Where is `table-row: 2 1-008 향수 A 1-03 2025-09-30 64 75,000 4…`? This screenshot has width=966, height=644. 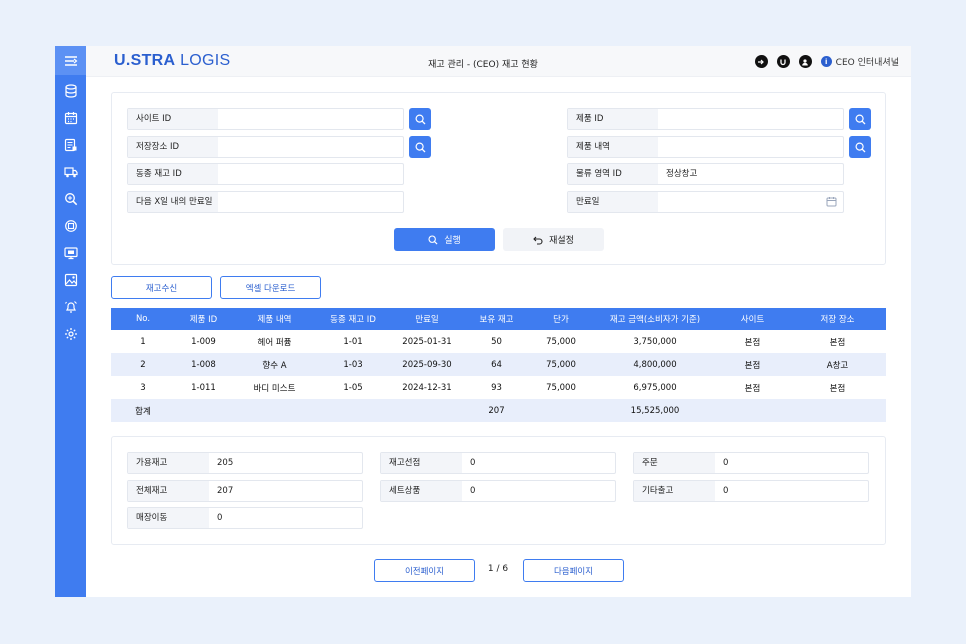
table-row: 2 1-008 향수 A 1-03 2025-09-30 64 75,000 4… is located at coordinates (498, 364).